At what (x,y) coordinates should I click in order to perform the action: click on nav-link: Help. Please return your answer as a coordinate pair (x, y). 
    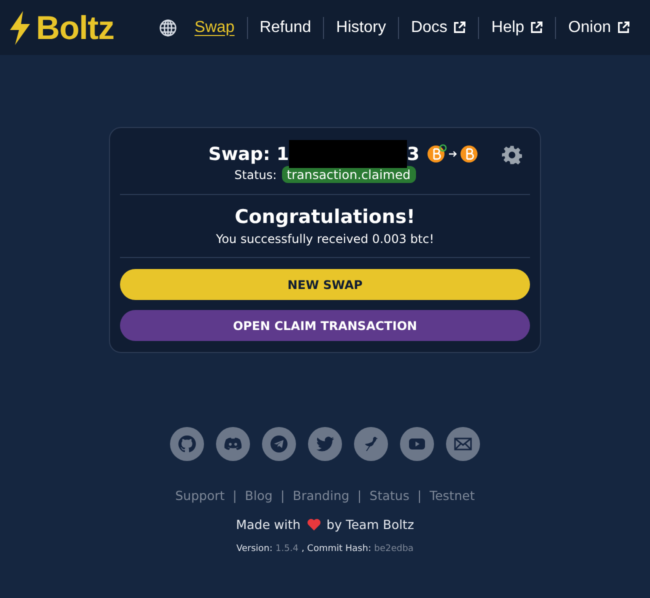
    Looking at the image, I should click on (517, 27).